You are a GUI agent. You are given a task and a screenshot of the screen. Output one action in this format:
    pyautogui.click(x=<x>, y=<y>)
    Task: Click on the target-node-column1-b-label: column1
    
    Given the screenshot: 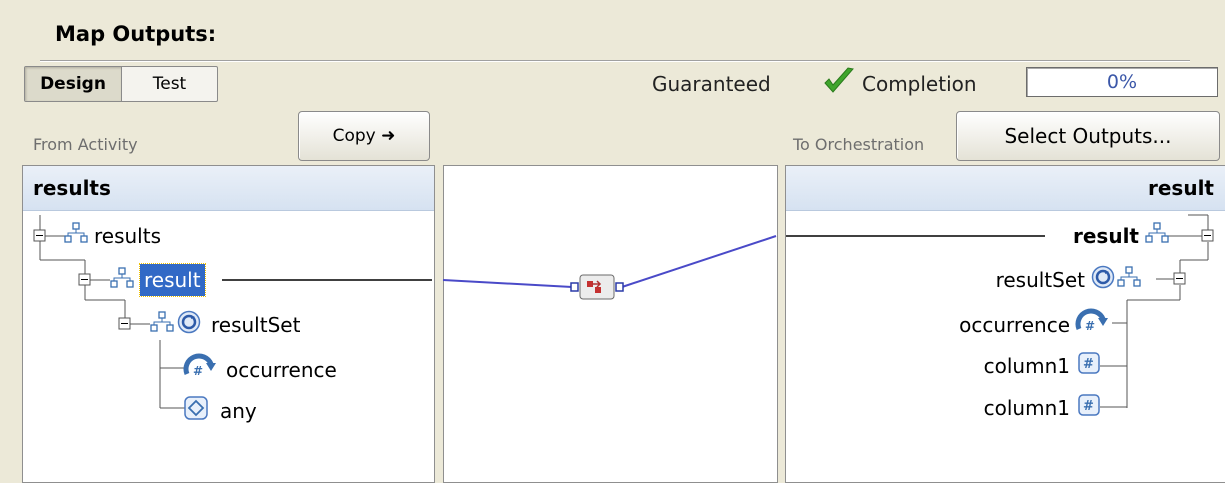 What is the action you would take?
    pyautogui.click(x=1026, y=407)
    